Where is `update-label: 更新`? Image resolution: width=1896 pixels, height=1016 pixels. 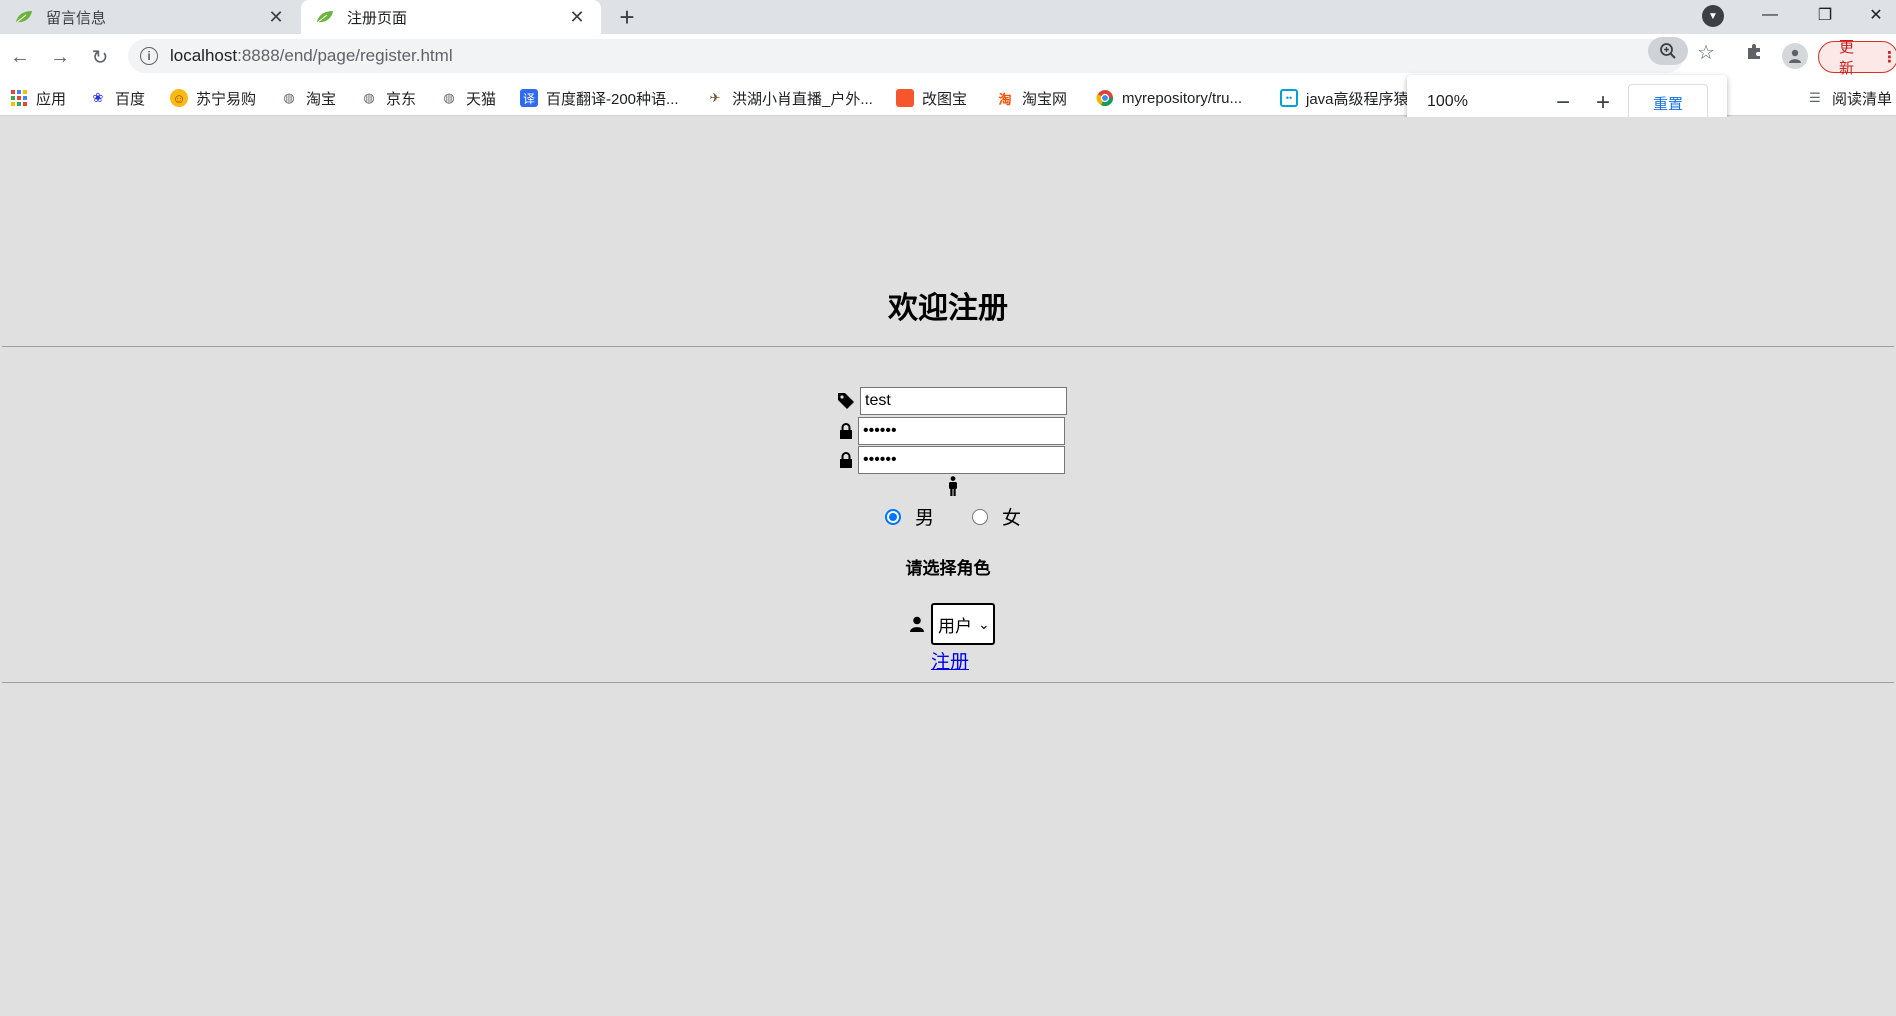
update-label: 更新 is located at coordinates (1847, 58).